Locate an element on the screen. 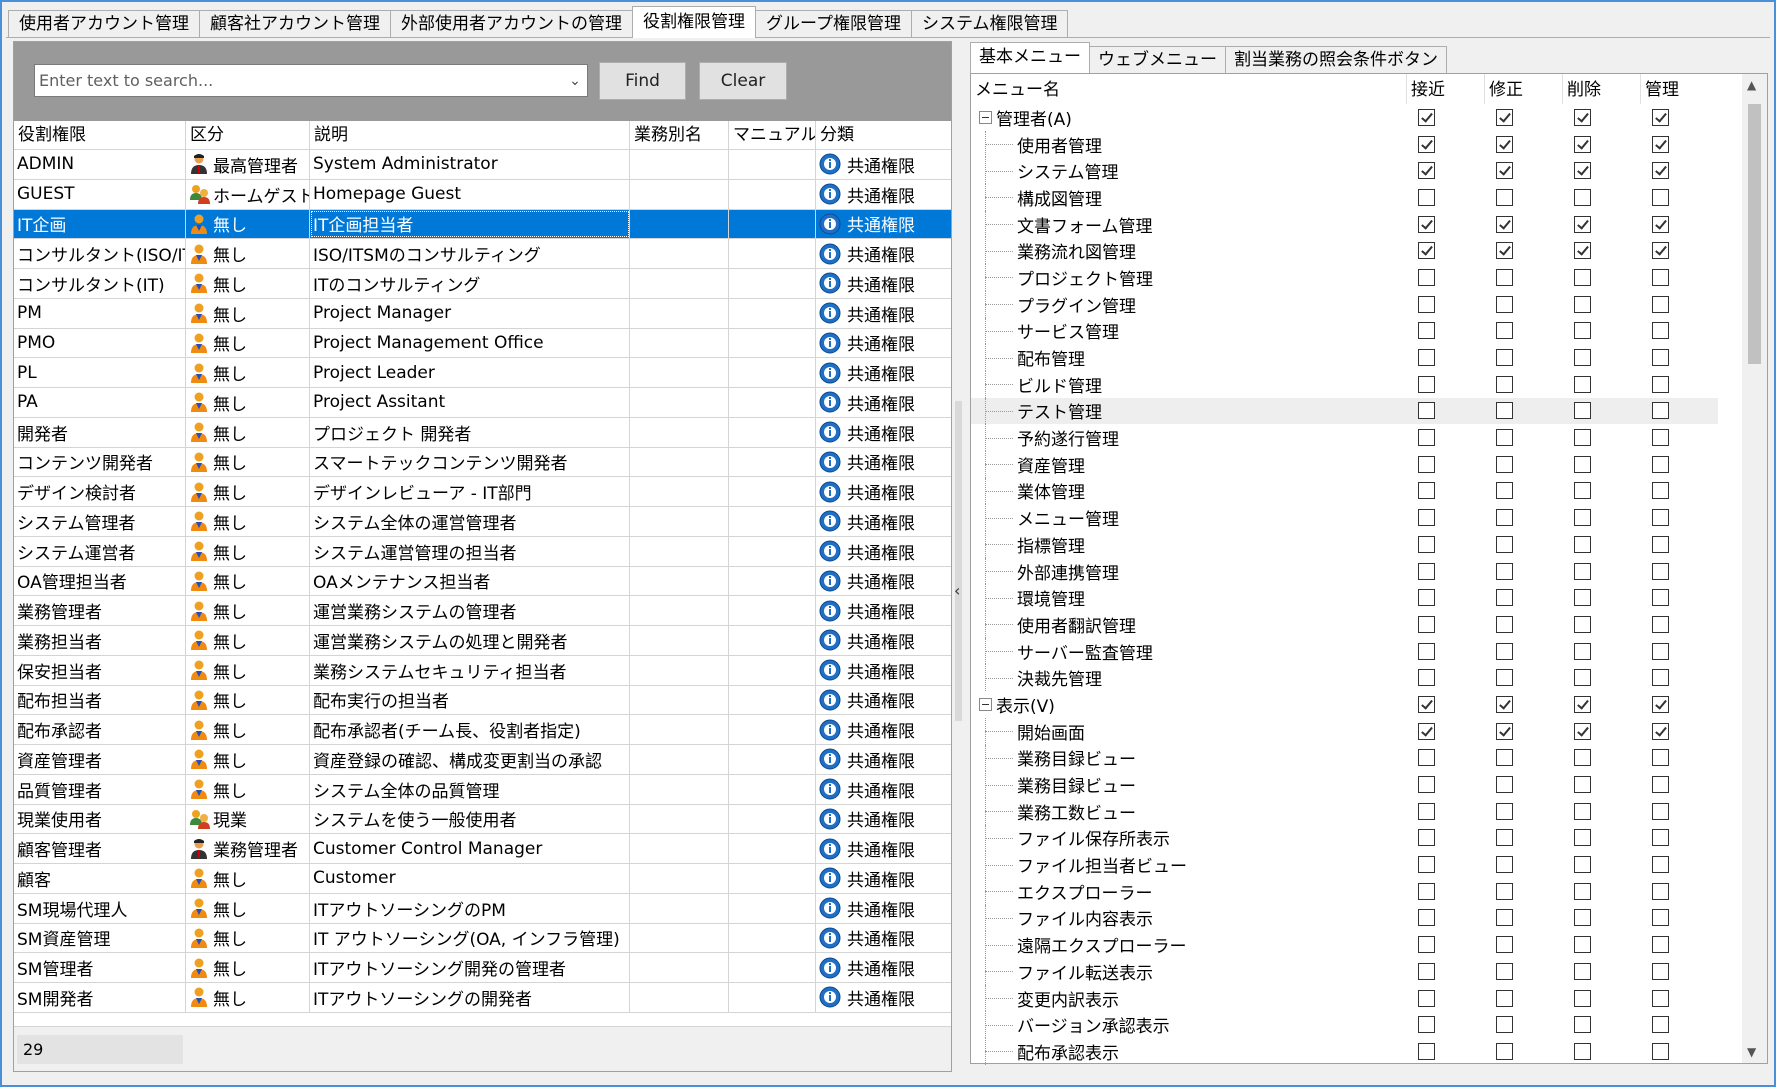 The width and height of the screenshot is (1776, 1087). tree-name-cell: 業務目録ビュー is located at coordinates (1188, 784).